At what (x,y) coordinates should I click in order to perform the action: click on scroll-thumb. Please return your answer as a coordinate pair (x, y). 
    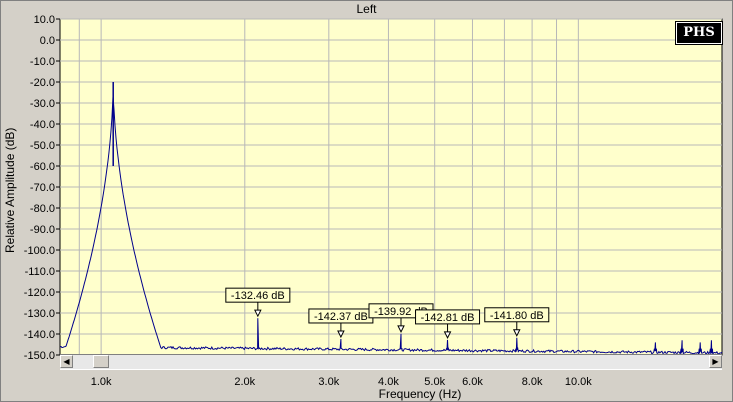
    Looking at the image, I should click on (101, 361).